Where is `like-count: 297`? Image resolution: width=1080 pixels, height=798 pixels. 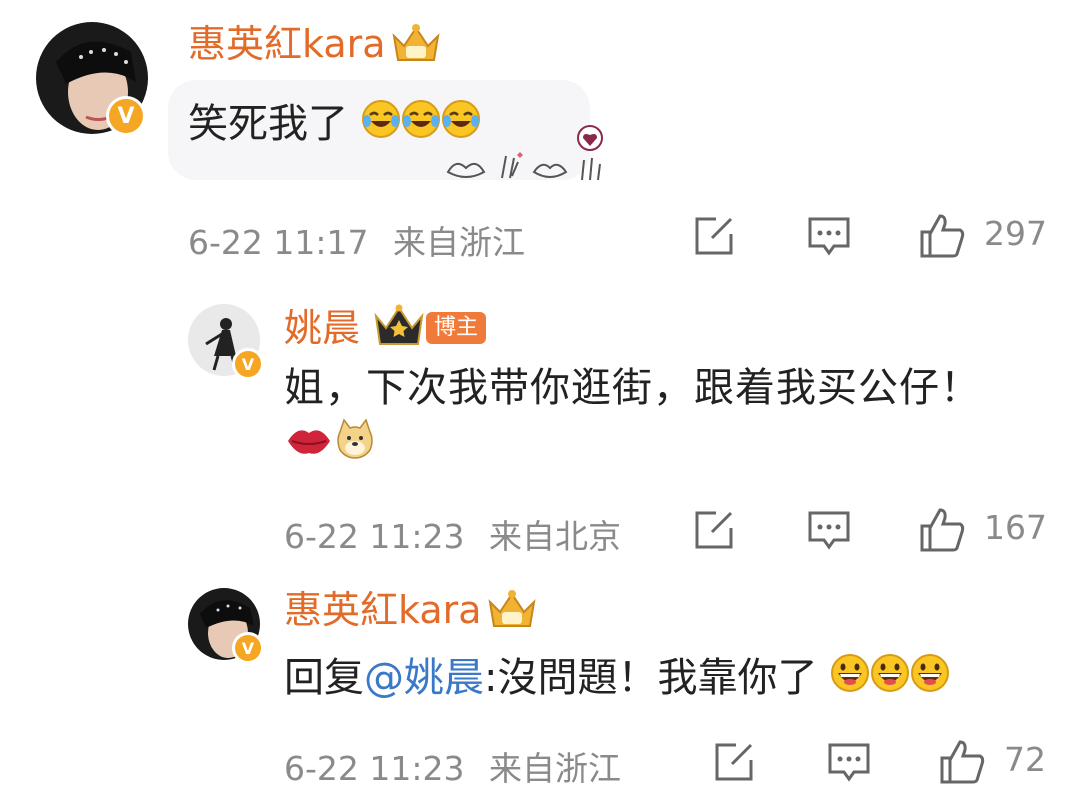 like-count: 297 is located at coordinates (1015, 233).